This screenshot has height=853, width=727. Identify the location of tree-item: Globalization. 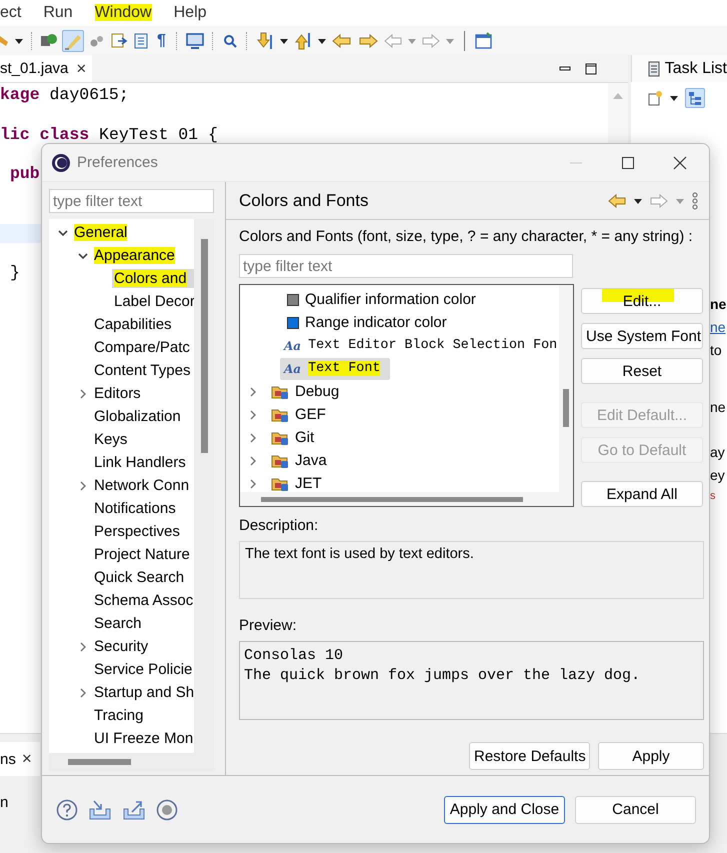
(121, 416).